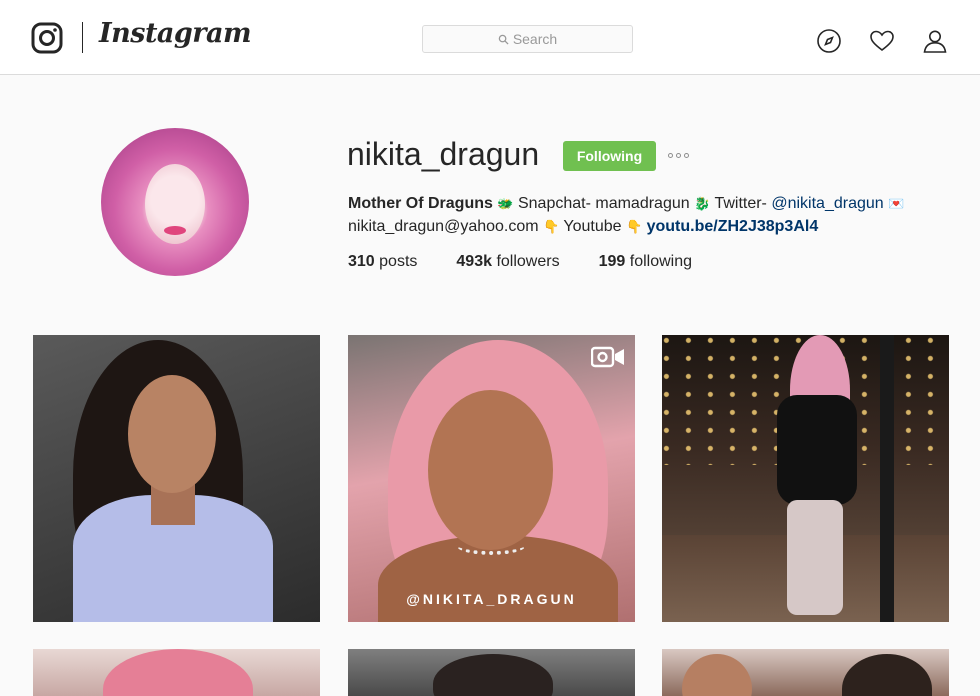 This screenshot has width=980, height=696. What do you see at coordinates (420, 203) in the screenshot?
I see `bio-name: Mother Of Draguns` at bounding box center [420, 203].